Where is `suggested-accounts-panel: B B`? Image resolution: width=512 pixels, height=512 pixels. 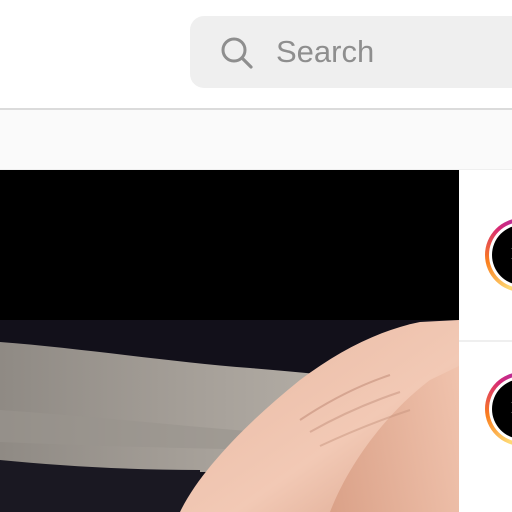 suggested-accounts-panel: B B is located at coordinates (485, 341).